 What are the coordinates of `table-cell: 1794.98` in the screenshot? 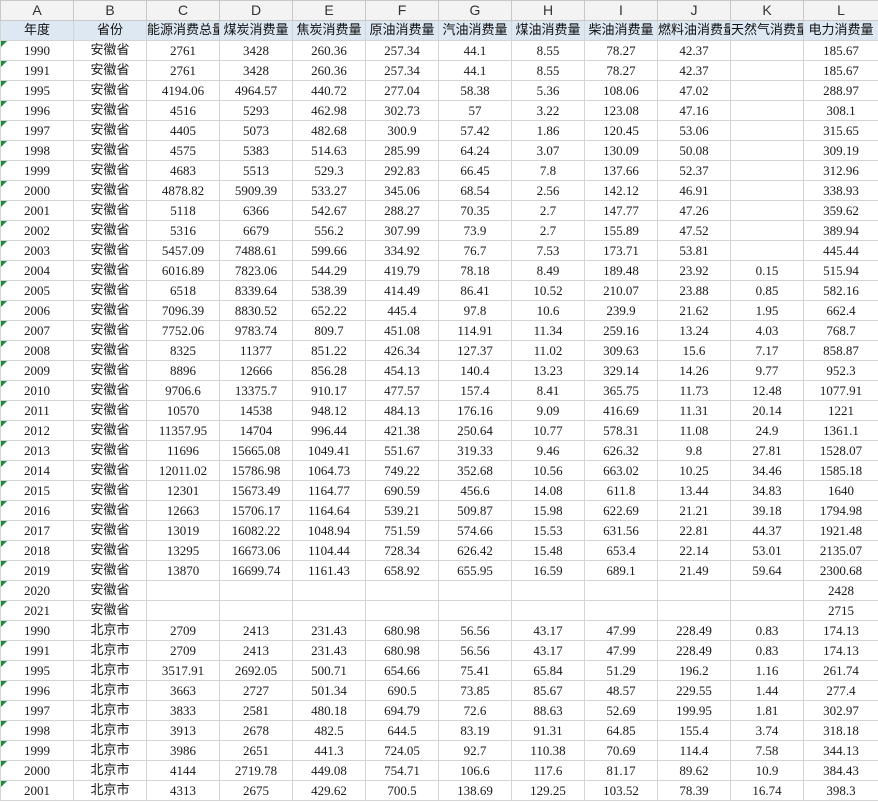 It's located at (840, 510).